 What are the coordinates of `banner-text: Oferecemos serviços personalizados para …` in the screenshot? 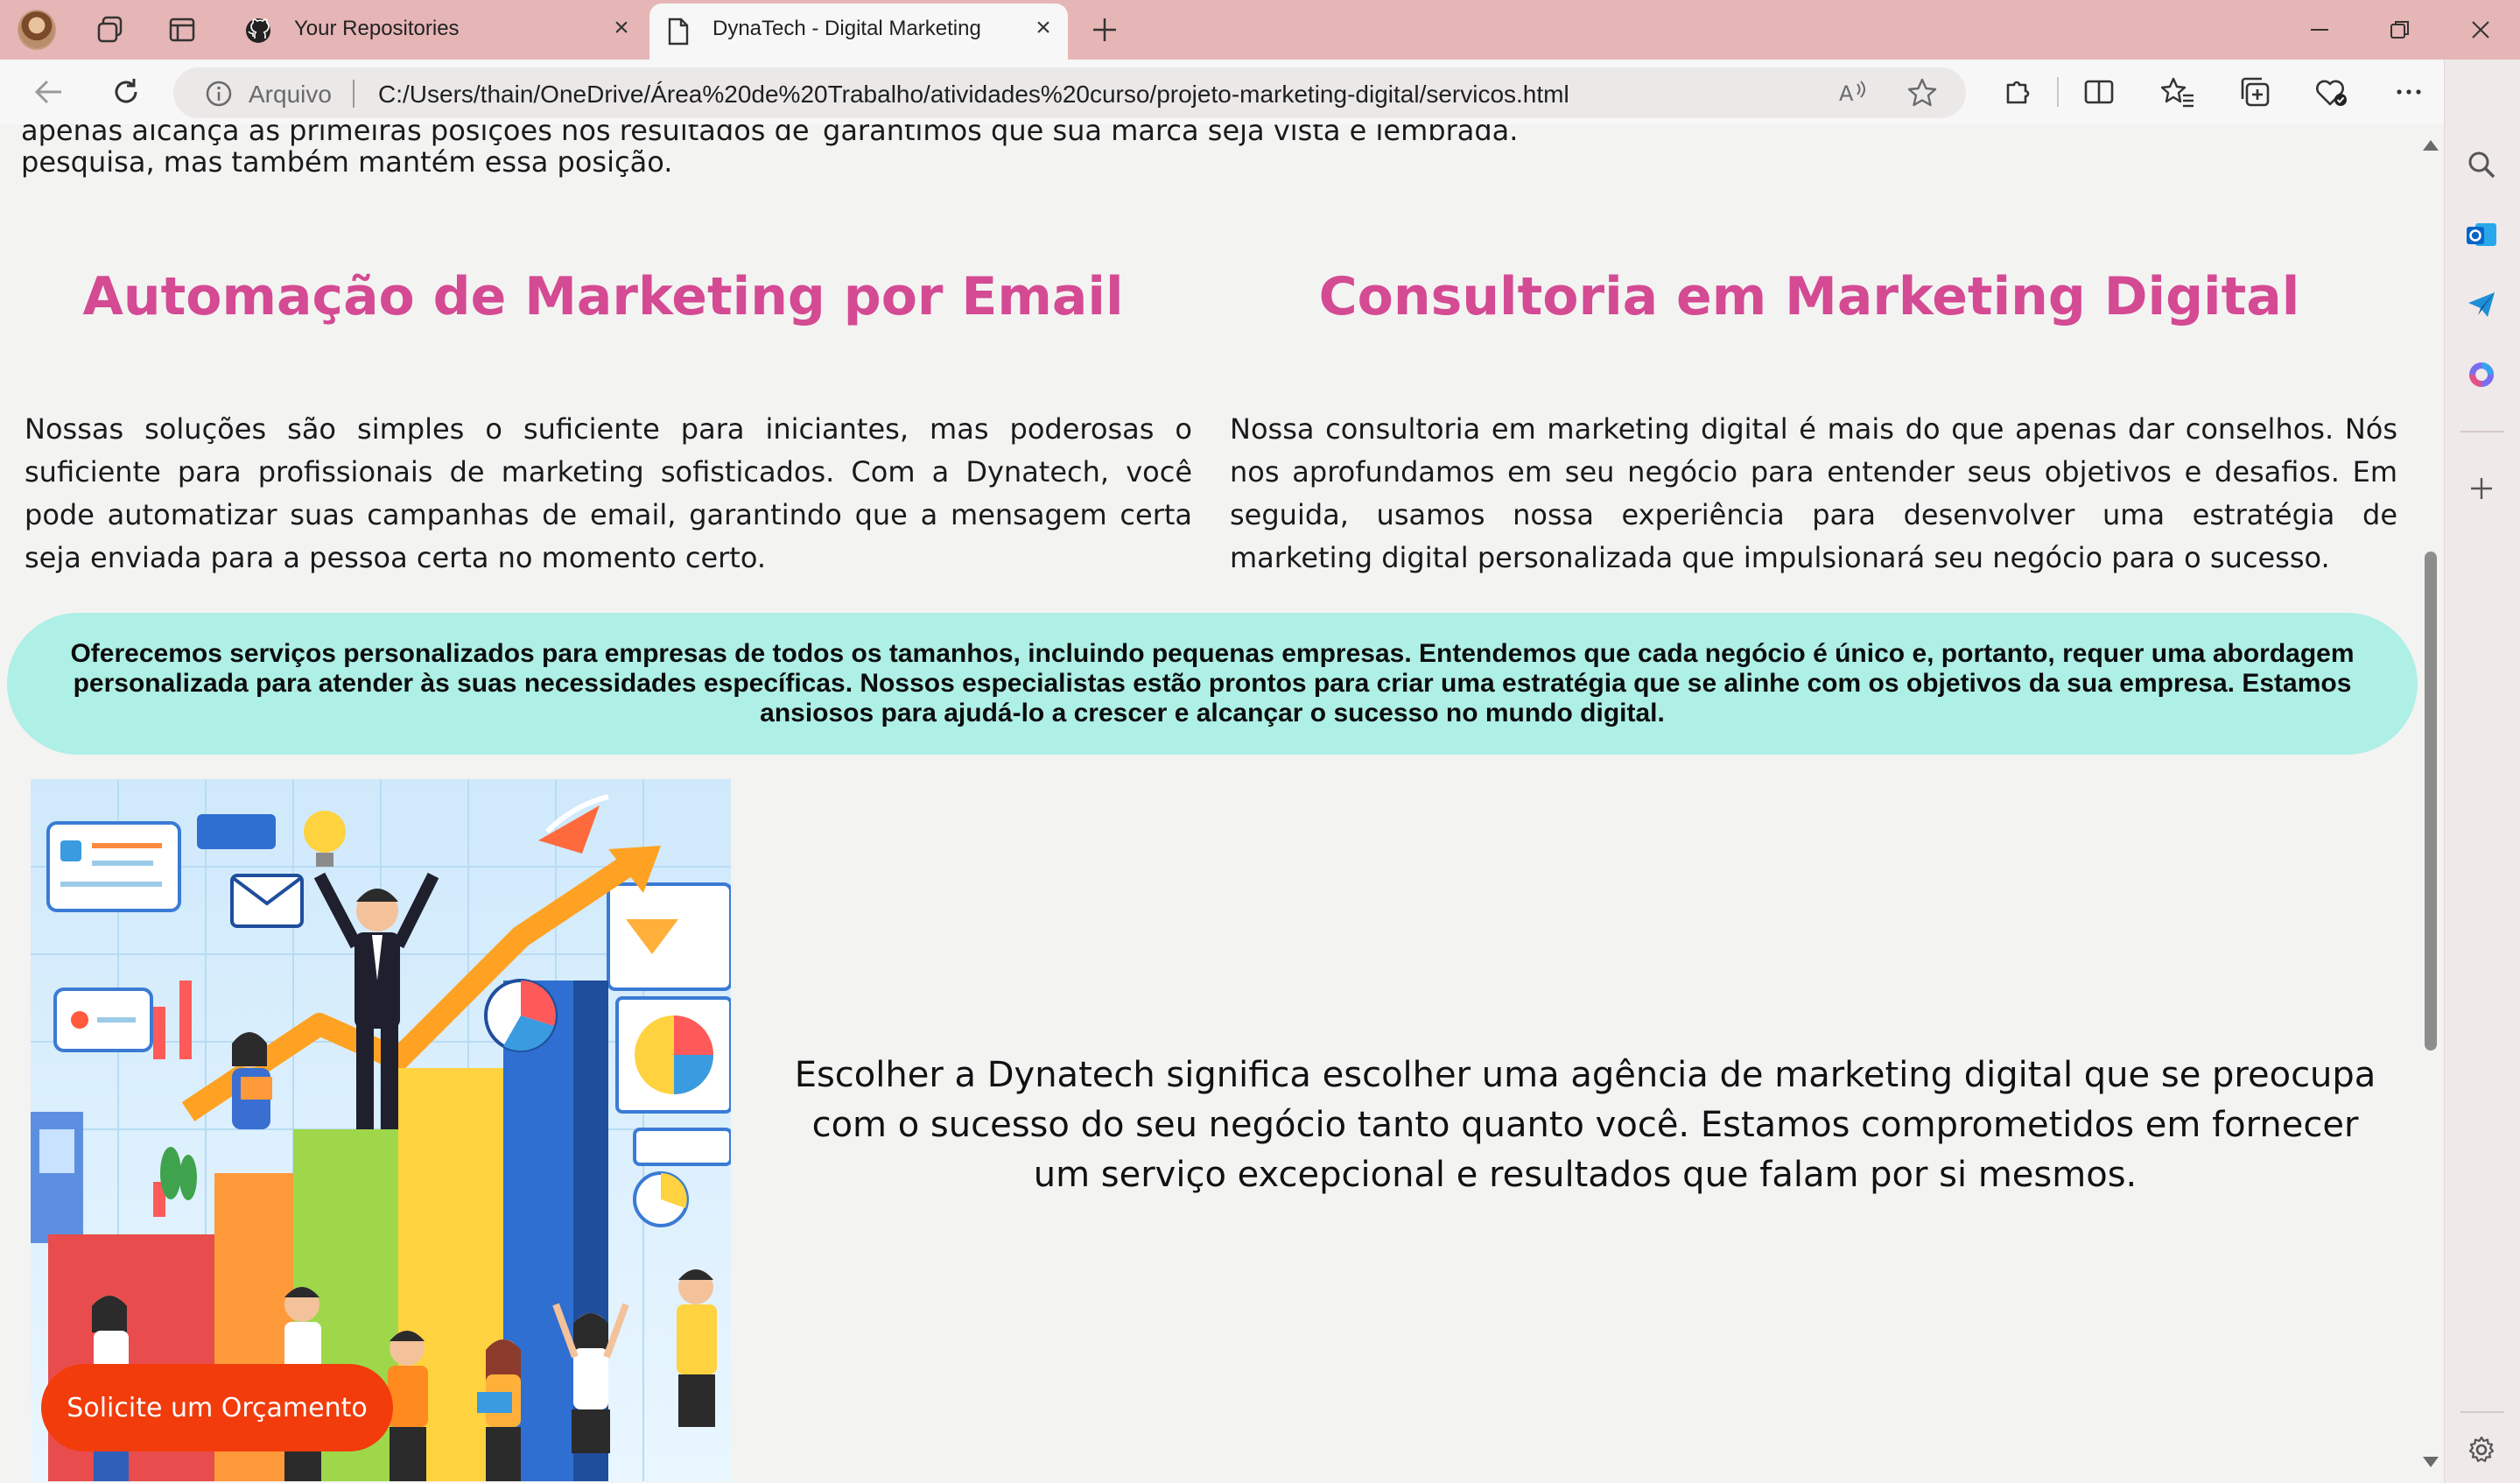 It's located at (1212, 683).